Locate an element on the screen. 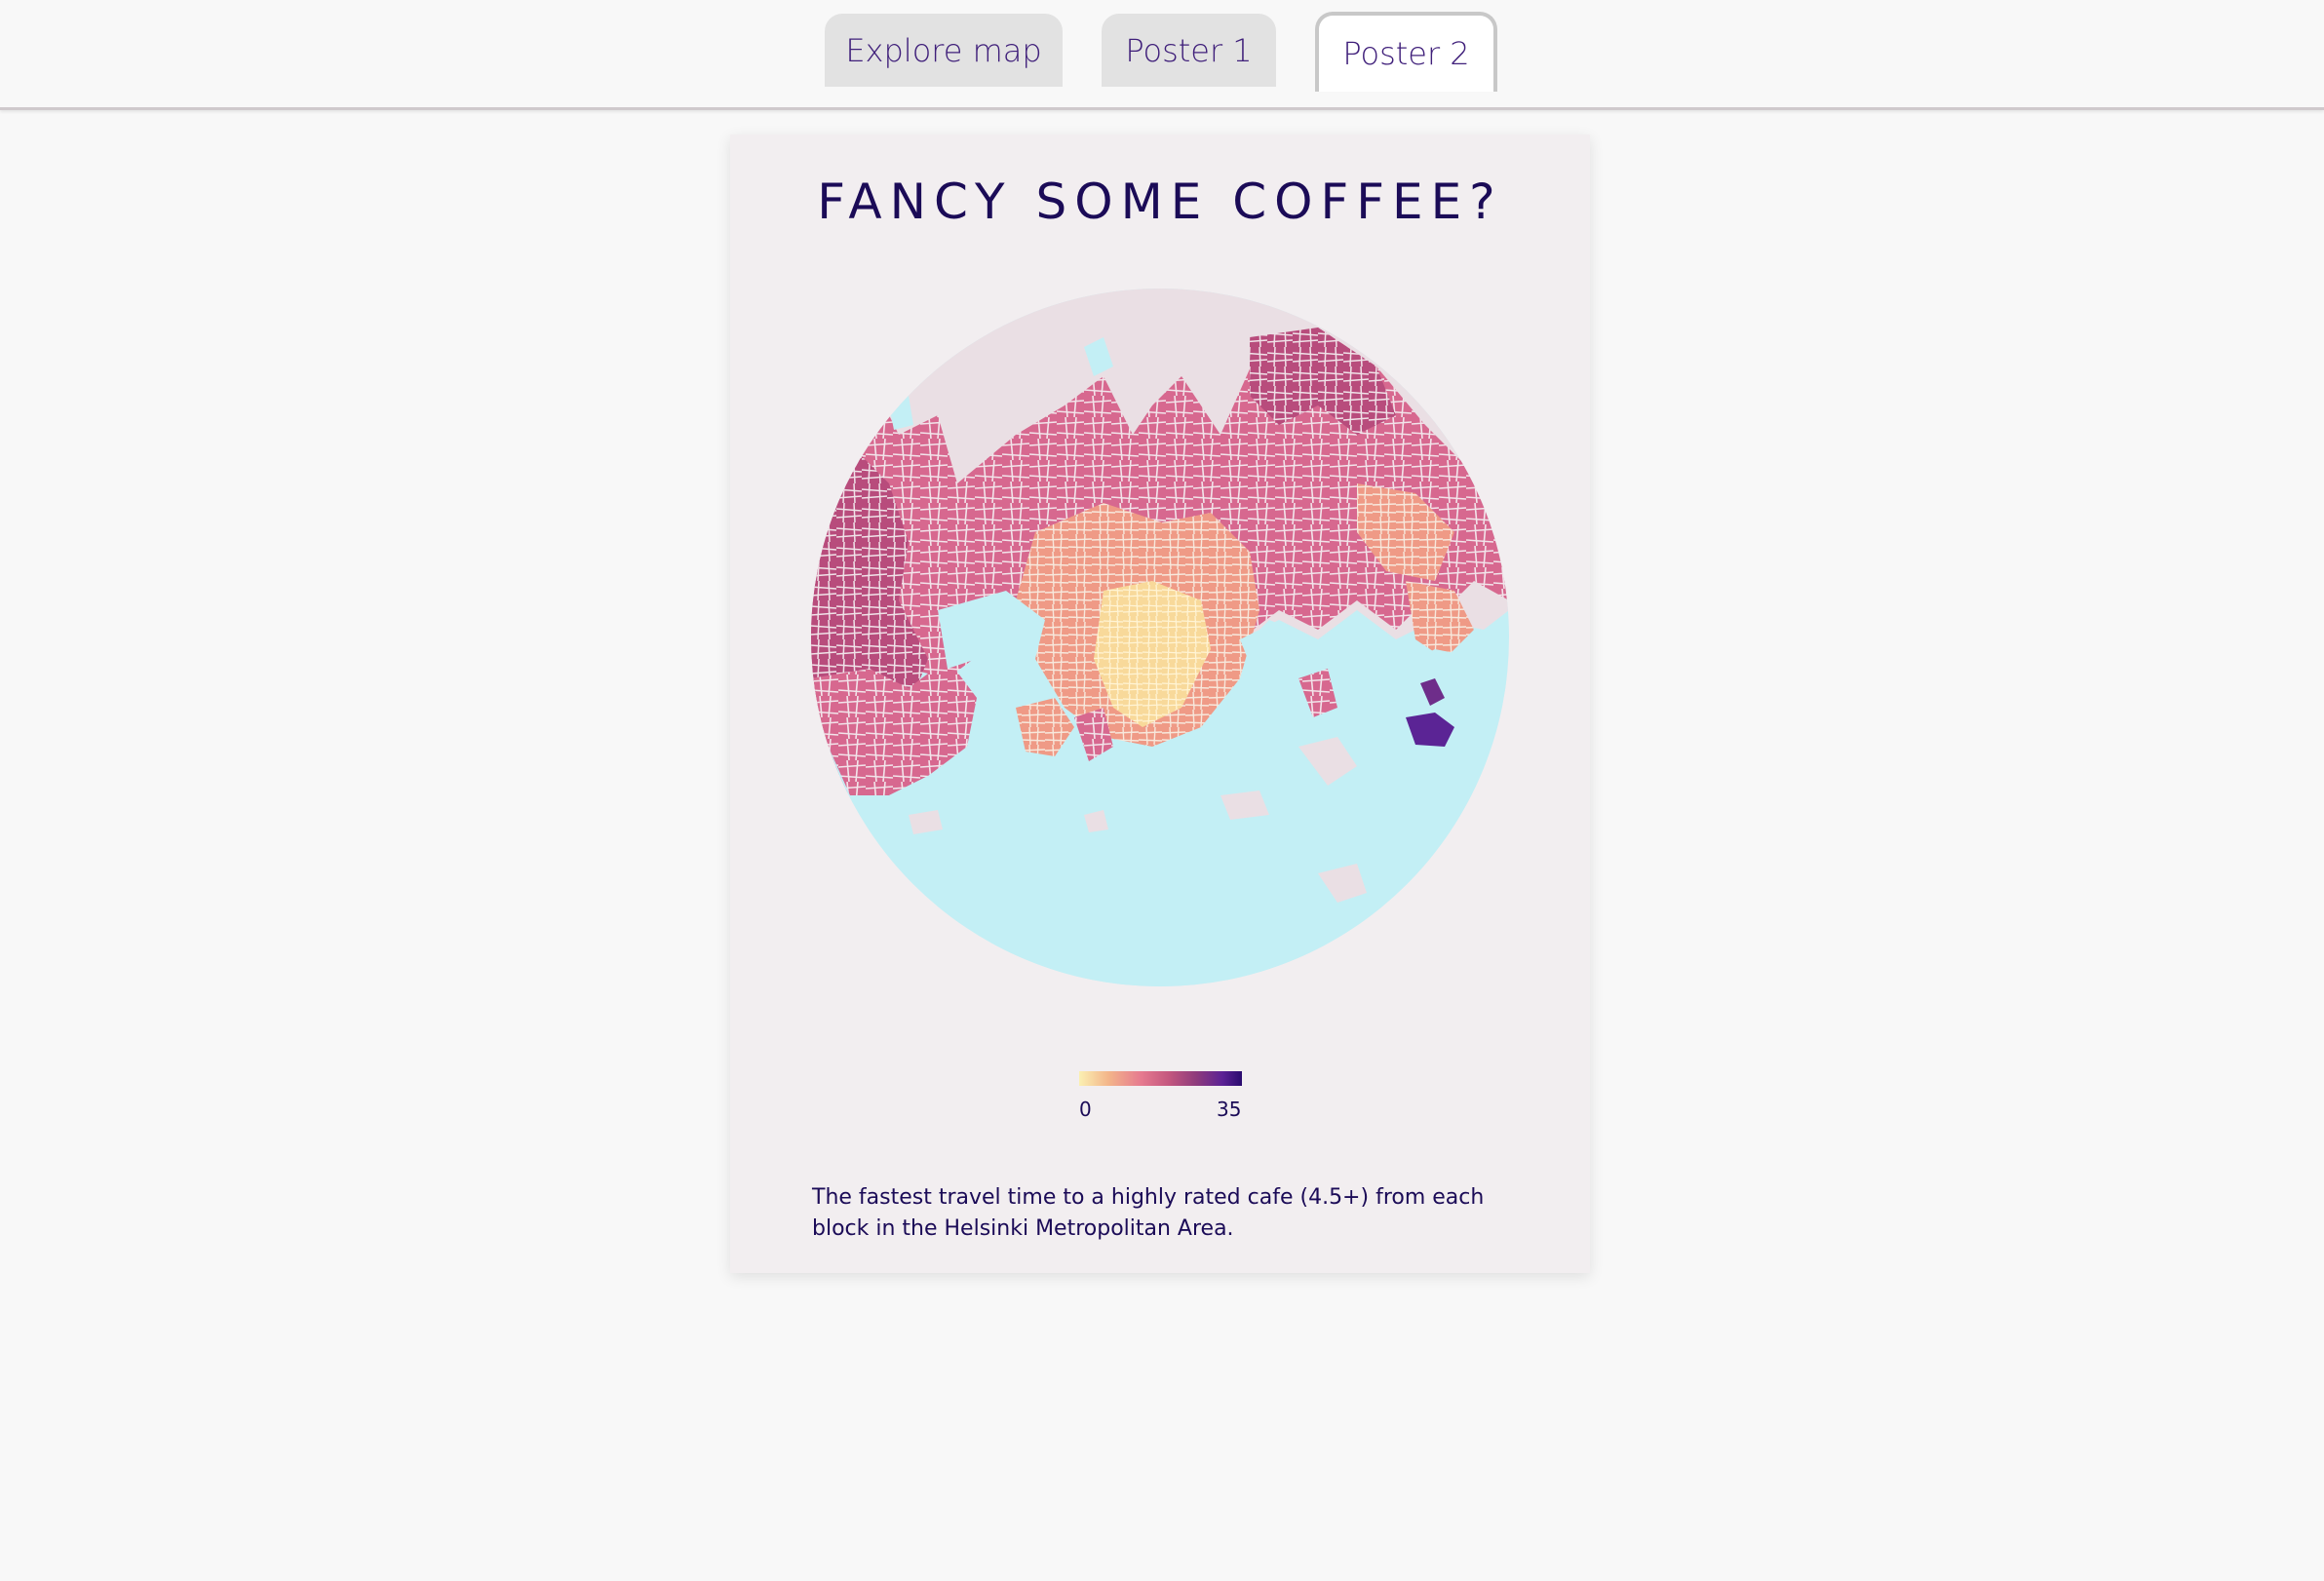 Image resolution: width=2324 pixels, height=1581 pixels. legend-color-scale is located at coordinates (1160, 1078).